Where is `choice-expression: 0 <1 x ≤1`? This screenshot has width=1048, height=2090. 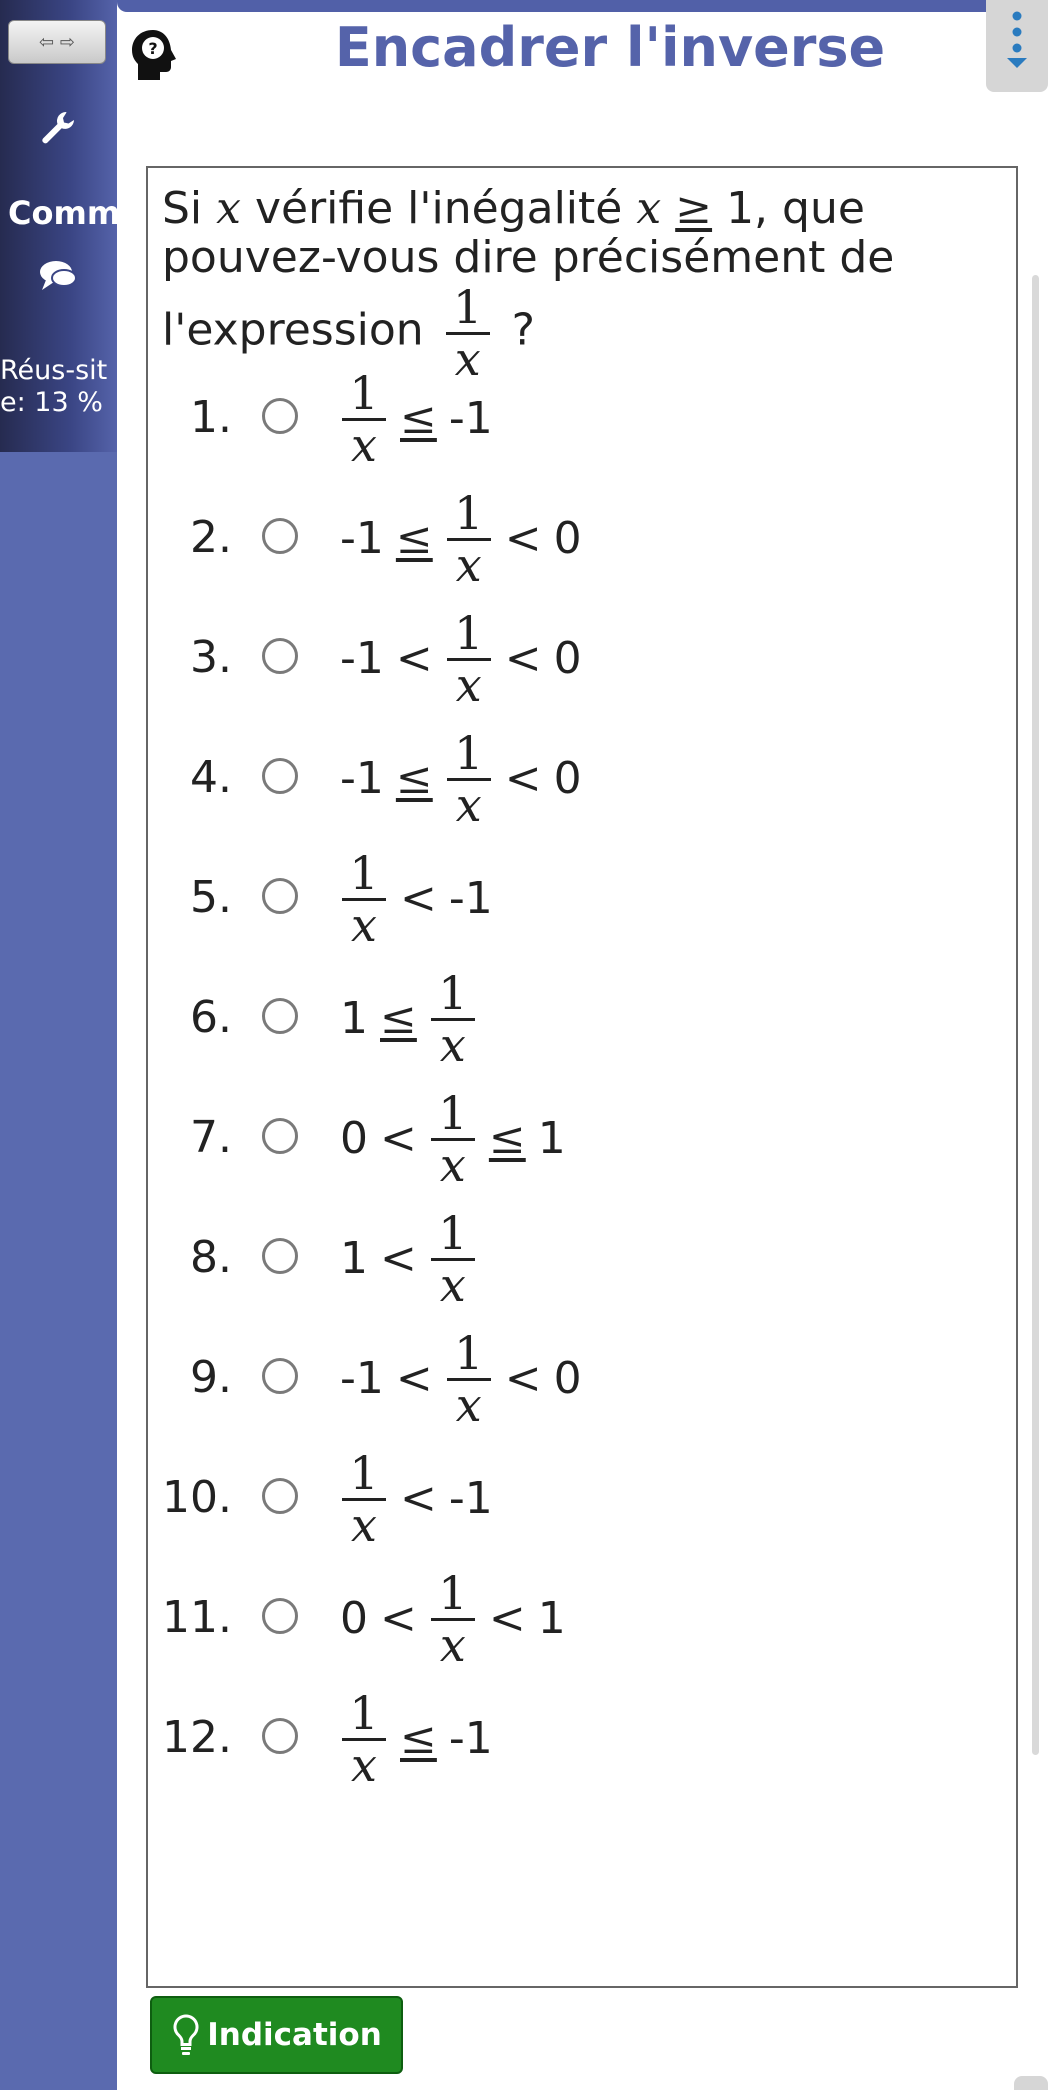
choice-expression: 0 <1 x ≤1 is located at coordinates (453, 1138).